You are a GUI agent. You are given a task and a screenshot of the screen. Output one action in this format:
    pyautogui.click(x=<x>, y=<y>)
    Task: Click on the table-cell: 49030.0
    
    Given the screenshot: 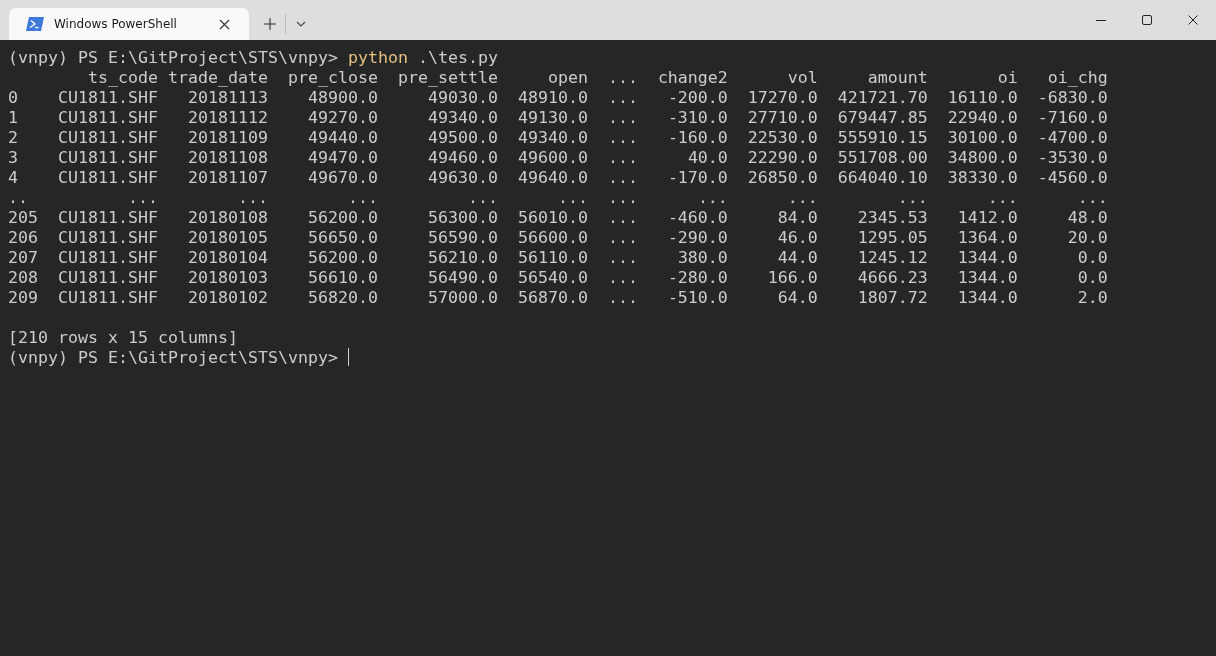 What is the action you would take?
    pyautogui.click(x=462, y=98)
    